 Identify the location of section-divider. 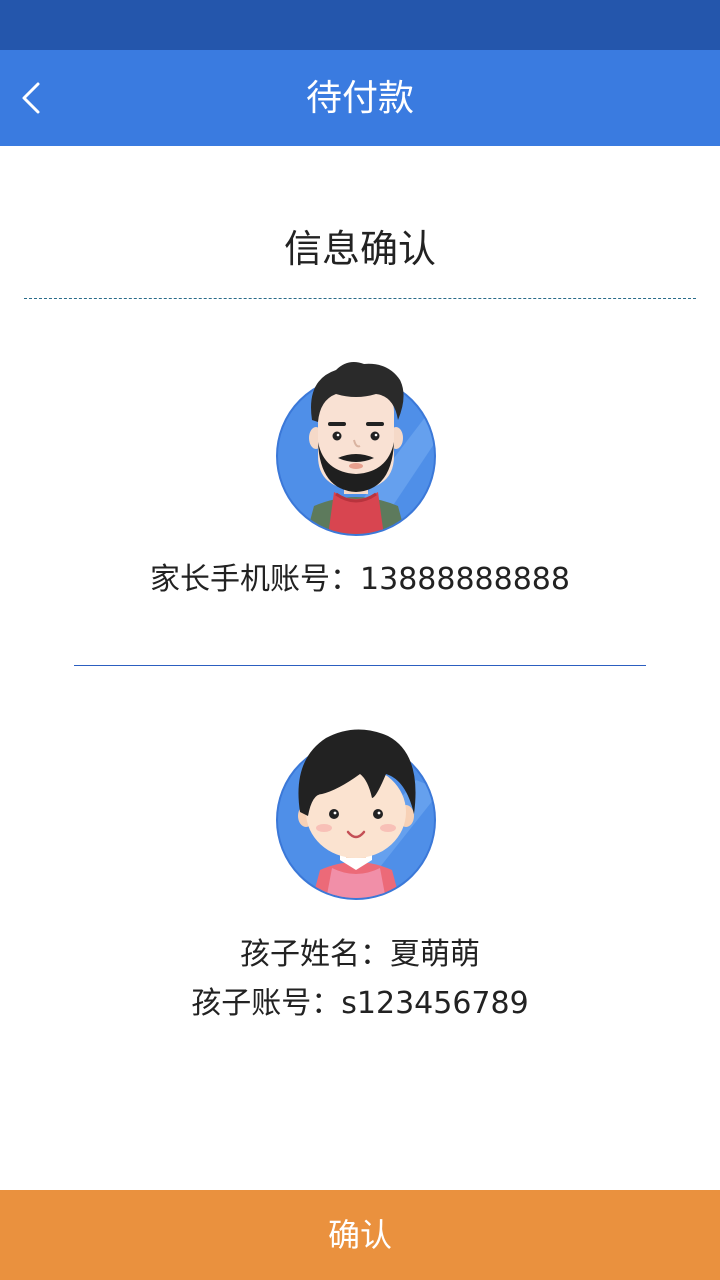
(360, 665).